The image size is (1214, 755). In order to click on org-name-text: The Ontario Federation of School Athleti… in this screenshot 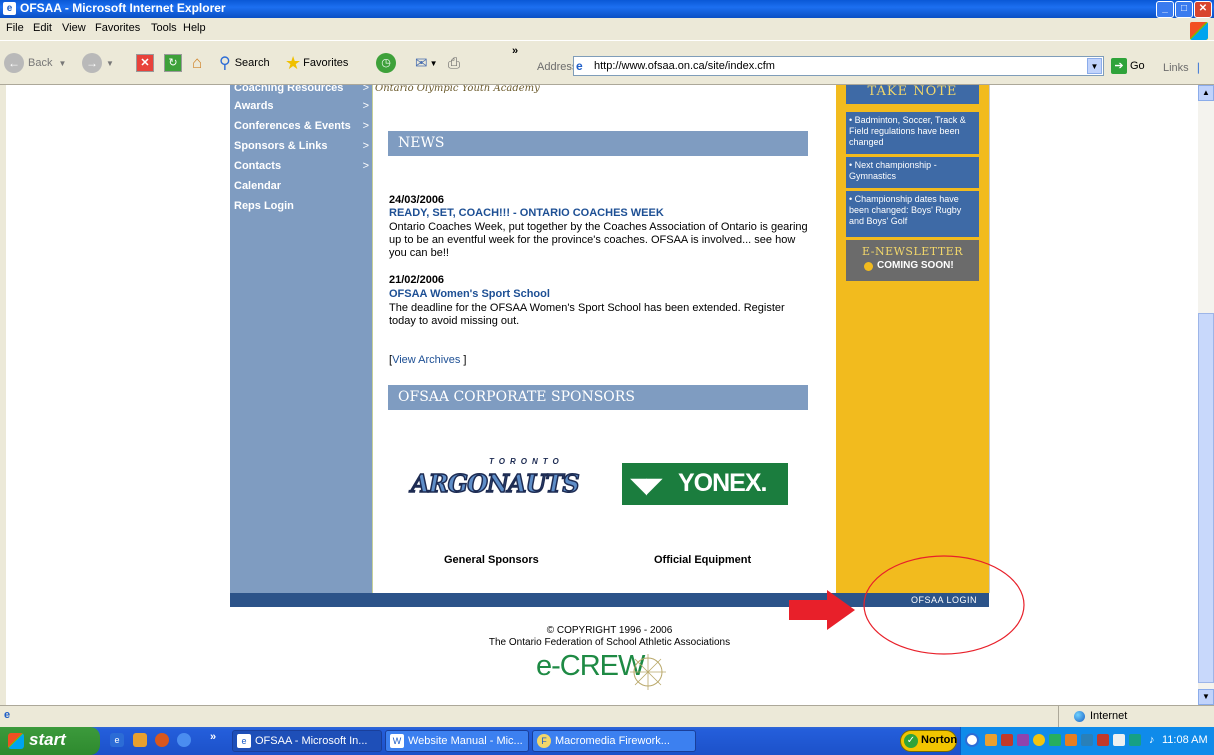, I will do `click(609, 642)`.